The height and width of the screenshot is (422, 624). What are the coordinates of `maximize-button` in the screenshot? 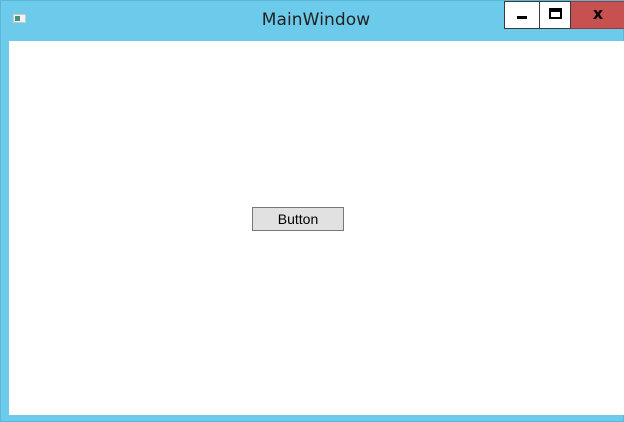 It's located at (555, 15).